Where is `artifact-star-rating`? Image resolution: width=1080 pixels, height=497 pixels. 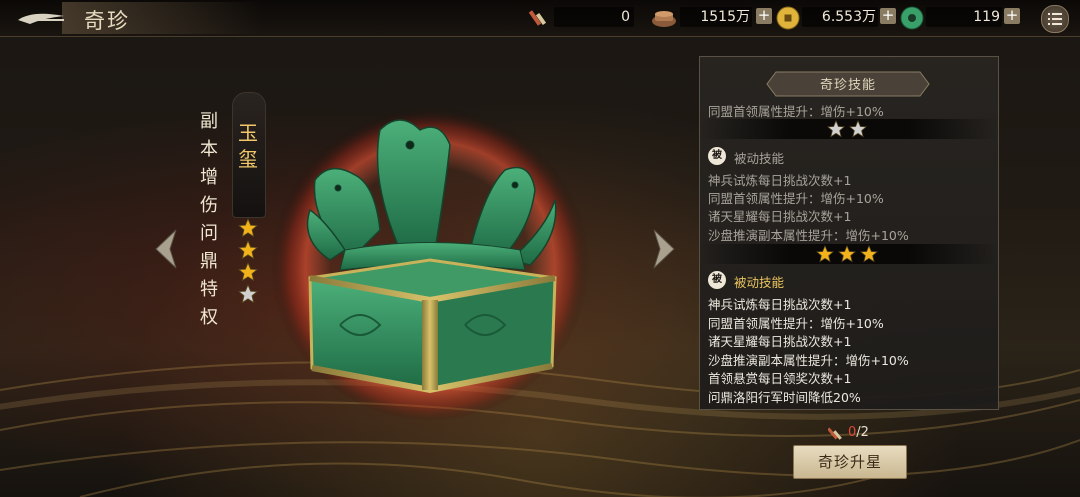
artifact-star-rating is located at coordinates (249, 262).